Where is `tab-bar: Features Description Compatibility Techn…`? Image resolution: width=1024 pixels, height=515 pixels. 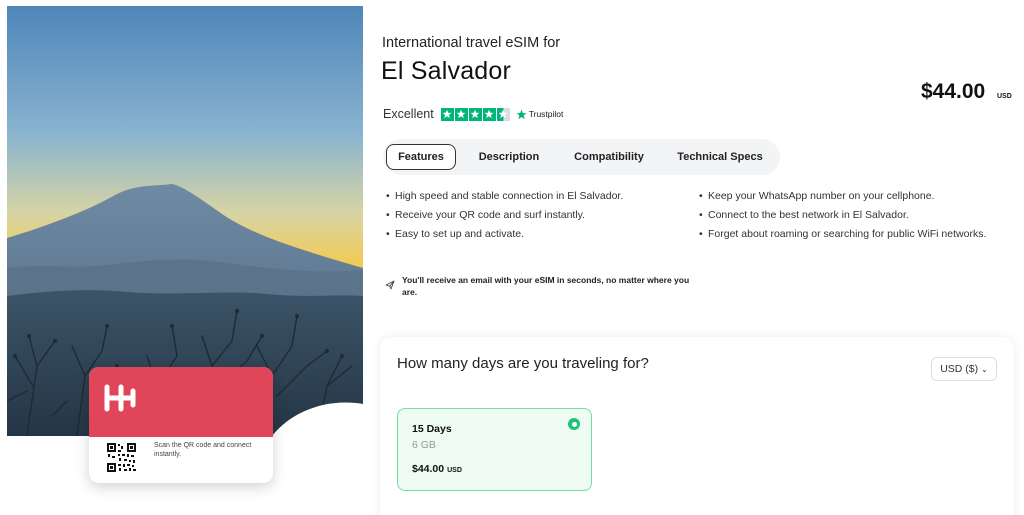
tab-bar: Features Description Compatibility Techn… is located at coordinates (581, 157).